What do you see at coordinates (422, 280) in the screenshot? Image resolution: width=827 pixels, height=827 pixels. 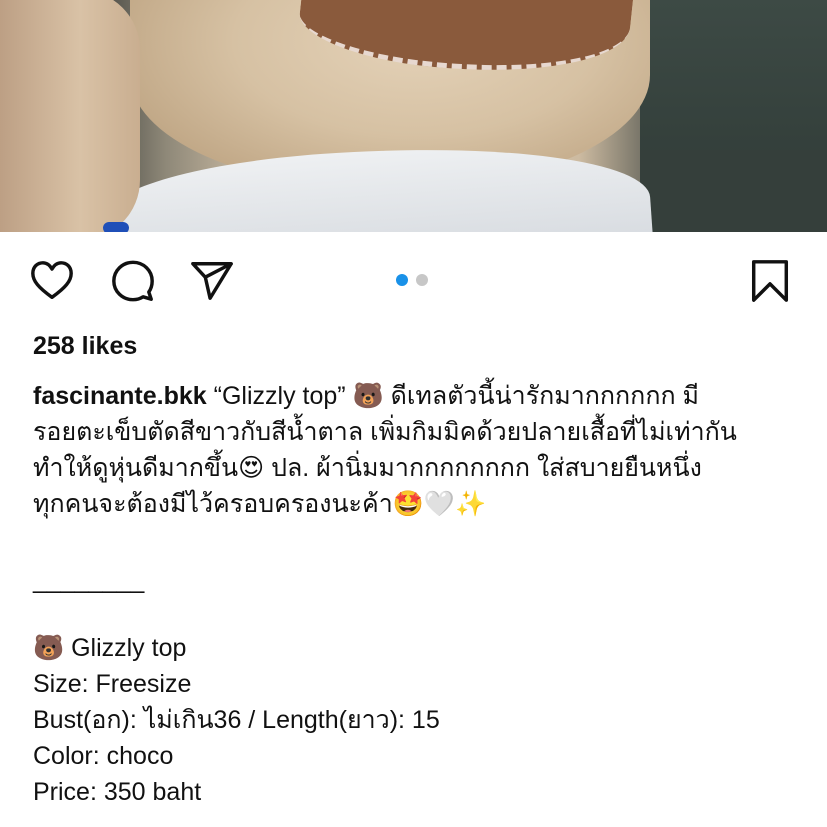 I see `carousel-dot` at bounding box center [422, 280].